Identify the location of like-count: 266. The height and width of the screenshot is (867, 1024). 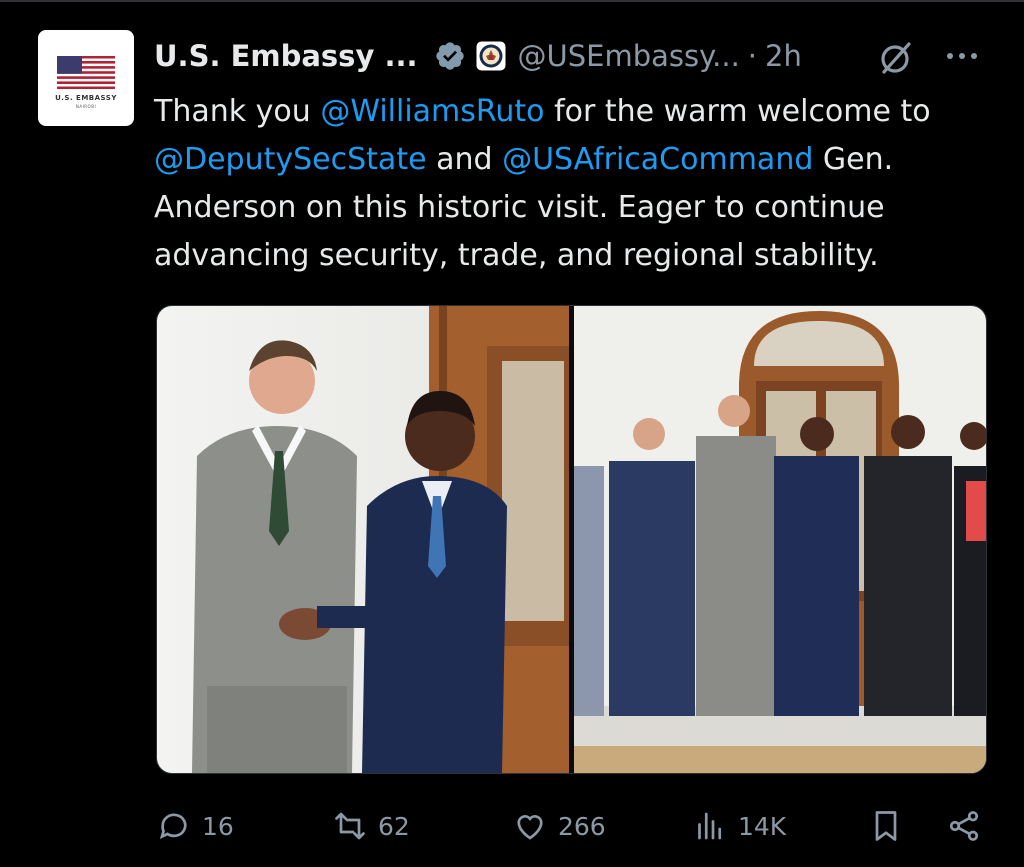
(582, 826).